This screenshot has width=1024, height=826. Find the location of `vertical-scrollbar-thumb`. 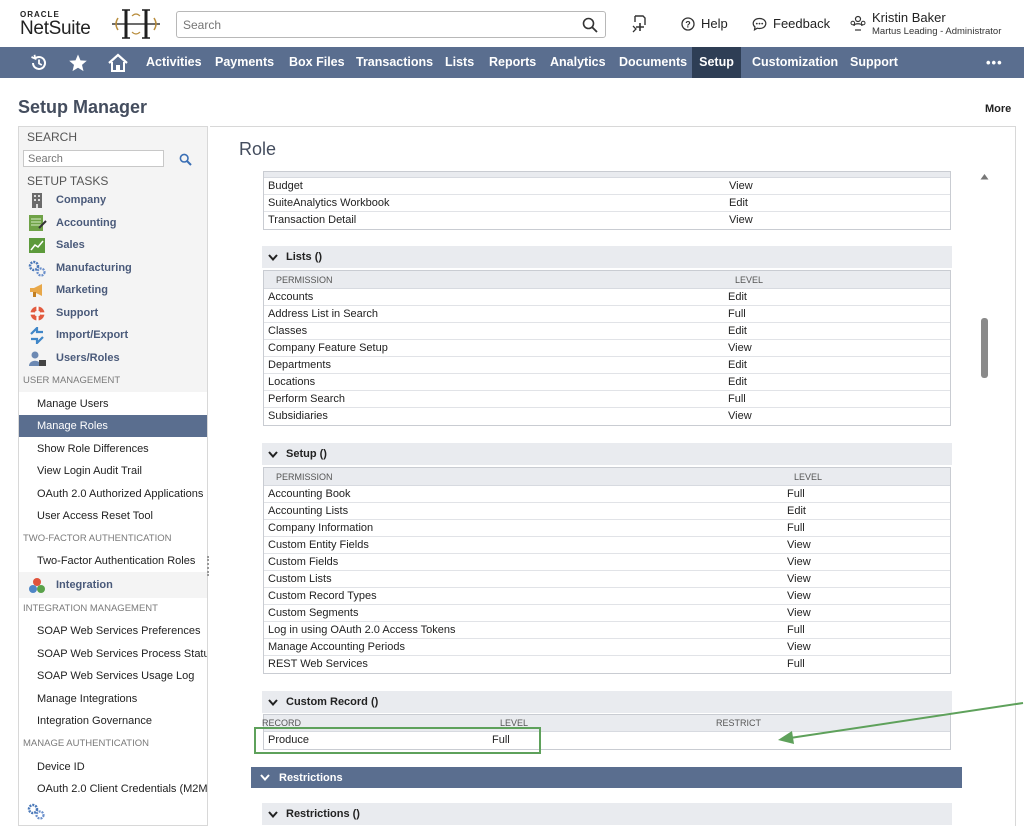

vertical-scrollbar-thumb is located at coordinates (984, 348).